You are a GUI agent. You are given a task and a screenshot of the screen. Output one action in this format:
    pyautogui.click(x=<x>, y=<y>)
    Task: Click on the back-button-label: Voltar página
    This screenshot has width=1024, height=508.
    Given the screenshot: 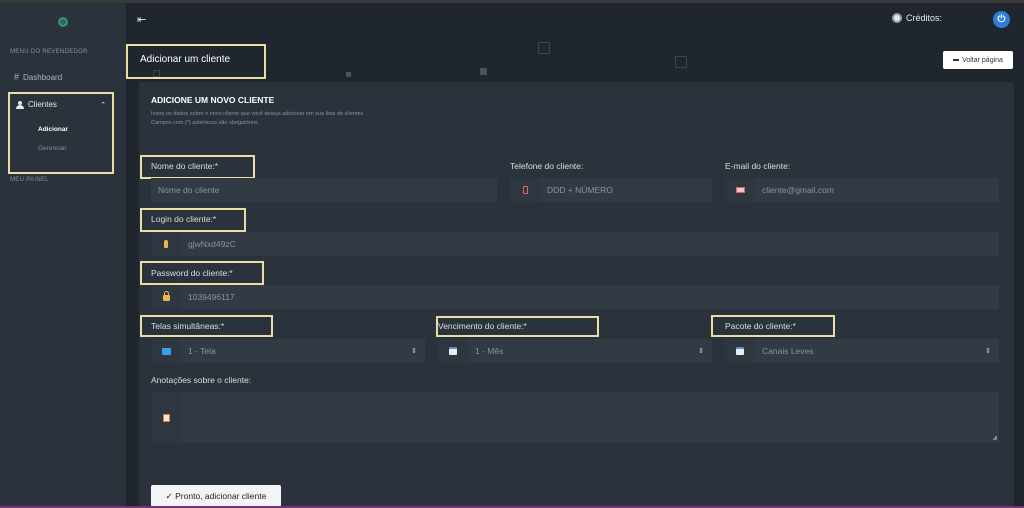 What is the action you would take?
    pyautogui.click(x=982, y=60)
    